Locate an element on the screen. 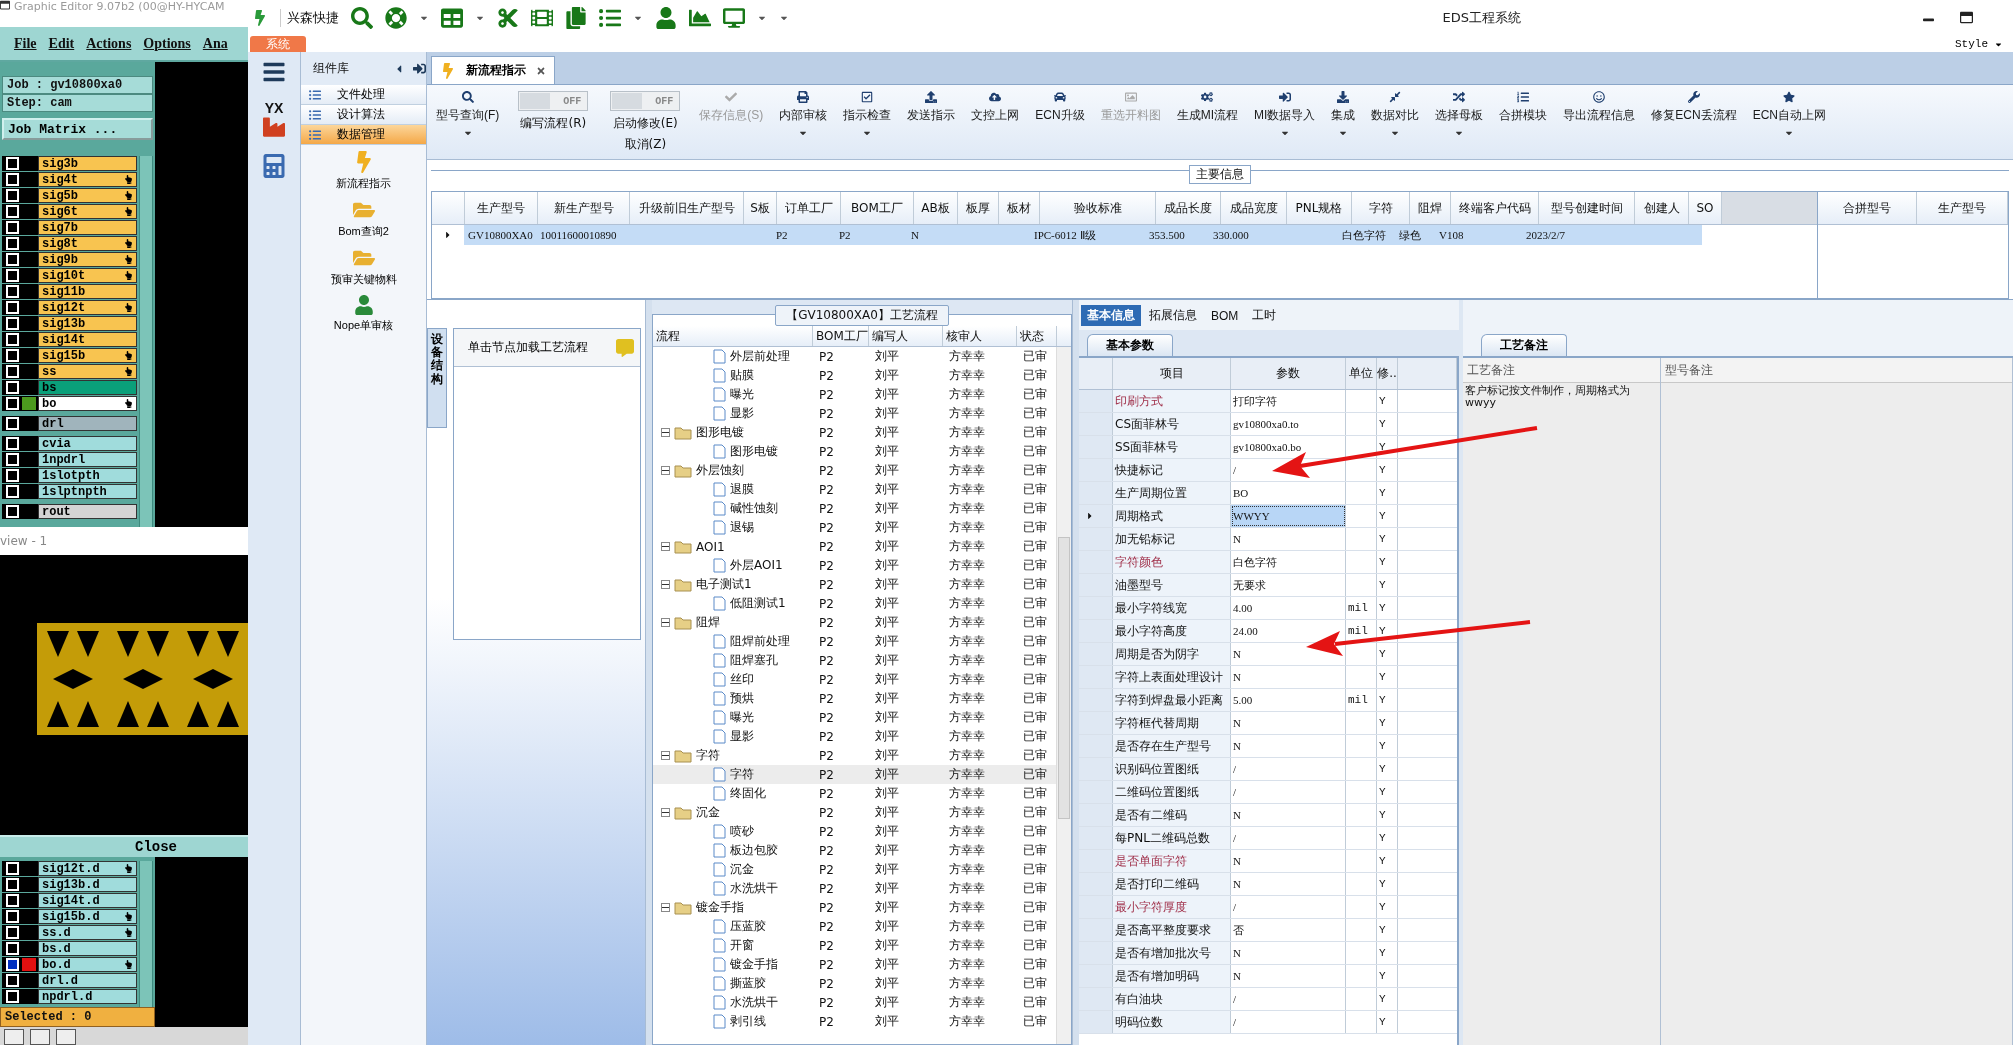 This screenshot has width=2013, height=1045. menu-item: File is located at coordinates (25, 43).